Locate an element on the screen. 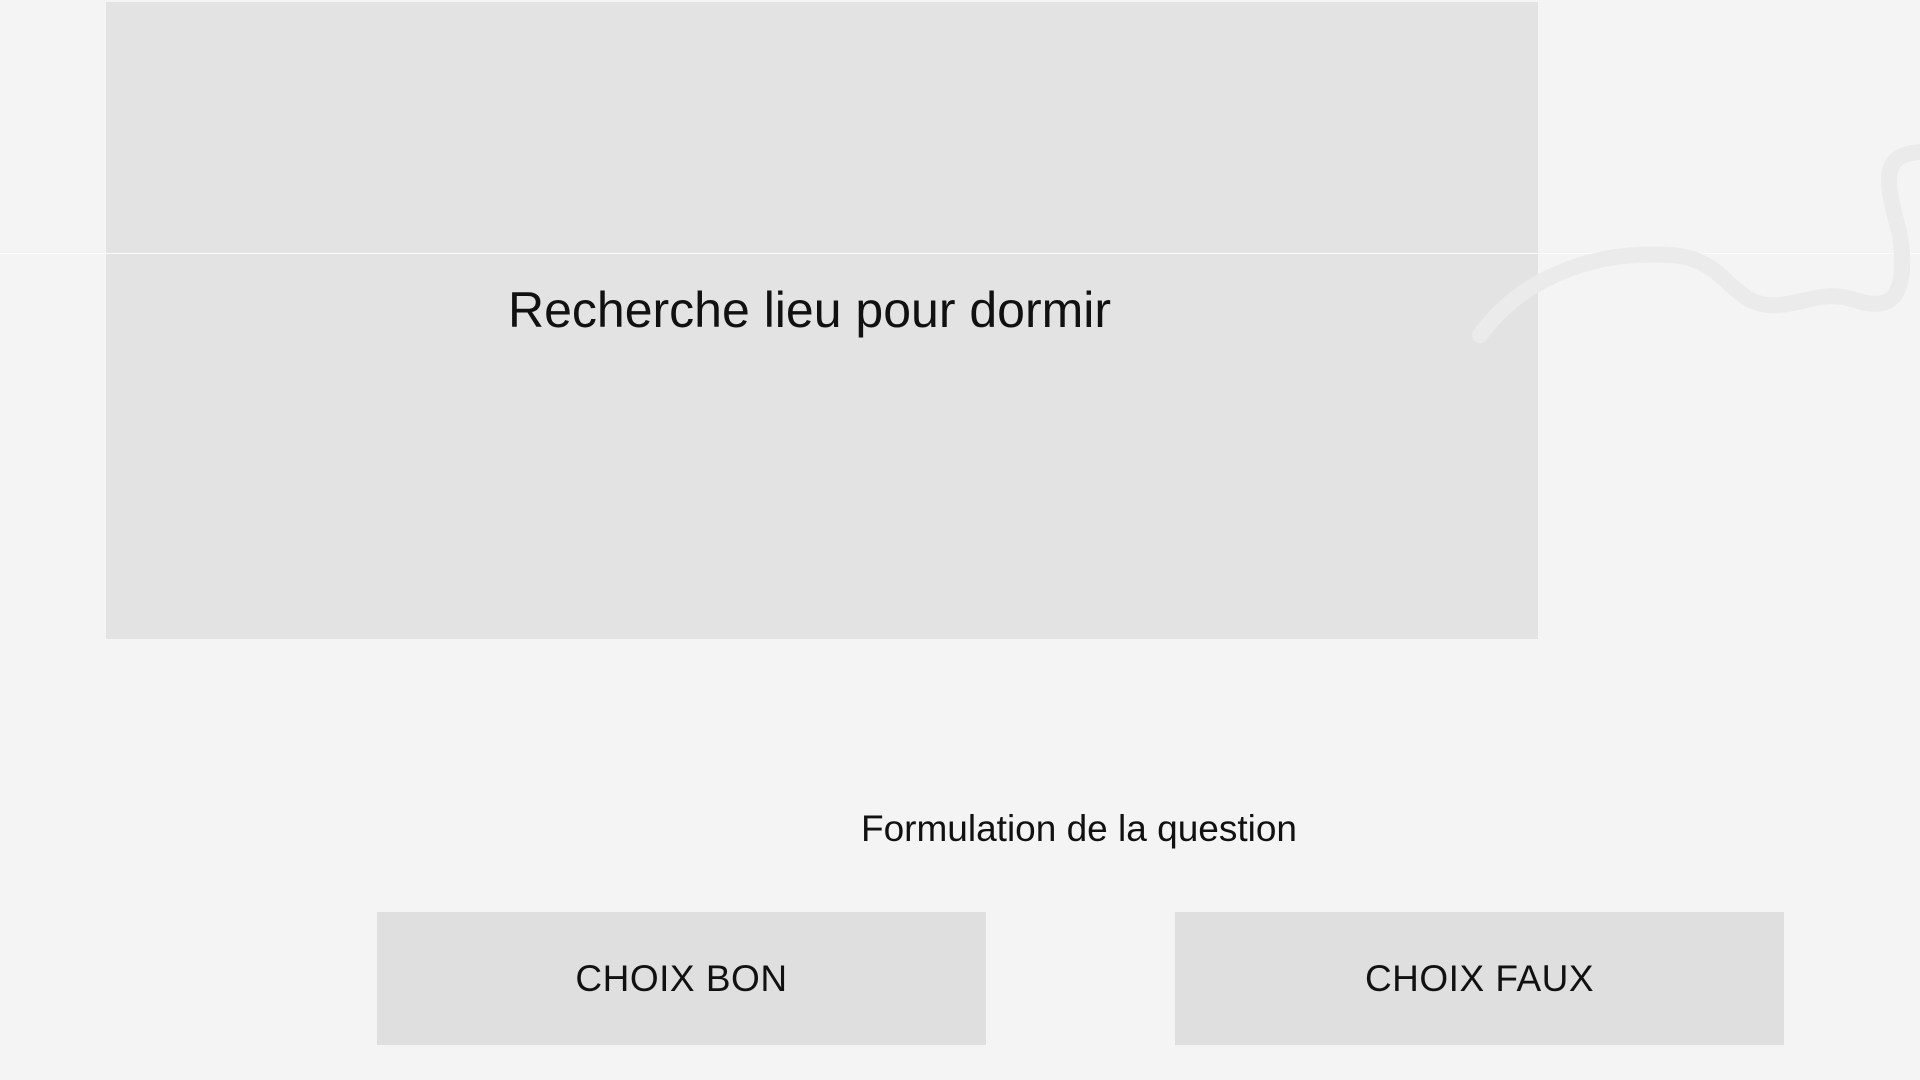  scene-title: Recherche lieu pour dormir is located at coordinates (810, 310).